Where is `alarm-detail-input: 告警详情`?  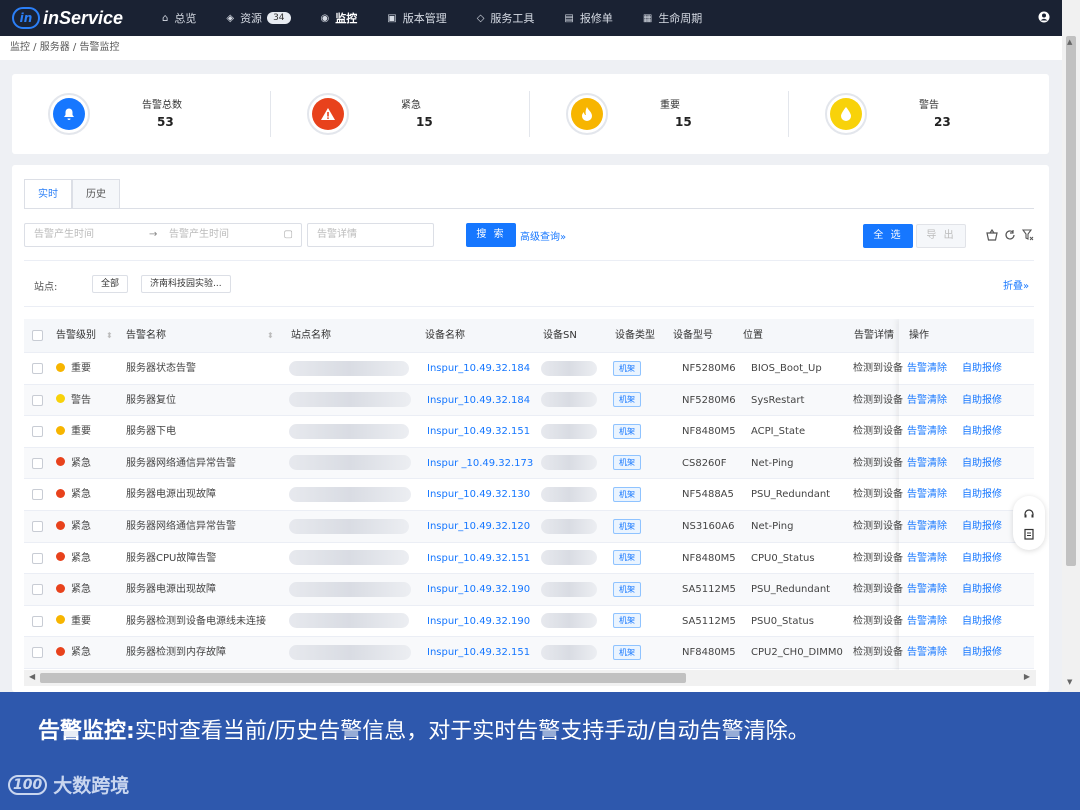
alarm-detail-input: 告警详情 is located at coordinates (370, 235).